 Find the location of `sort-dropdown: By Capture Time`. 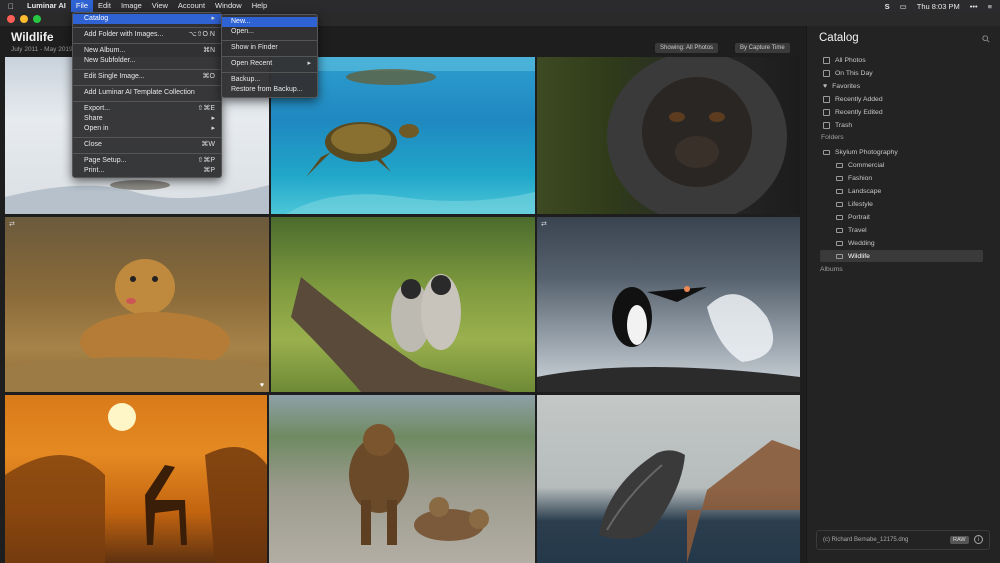

sort-dropdown: By Capture Time is located at coordinates (762, 48).